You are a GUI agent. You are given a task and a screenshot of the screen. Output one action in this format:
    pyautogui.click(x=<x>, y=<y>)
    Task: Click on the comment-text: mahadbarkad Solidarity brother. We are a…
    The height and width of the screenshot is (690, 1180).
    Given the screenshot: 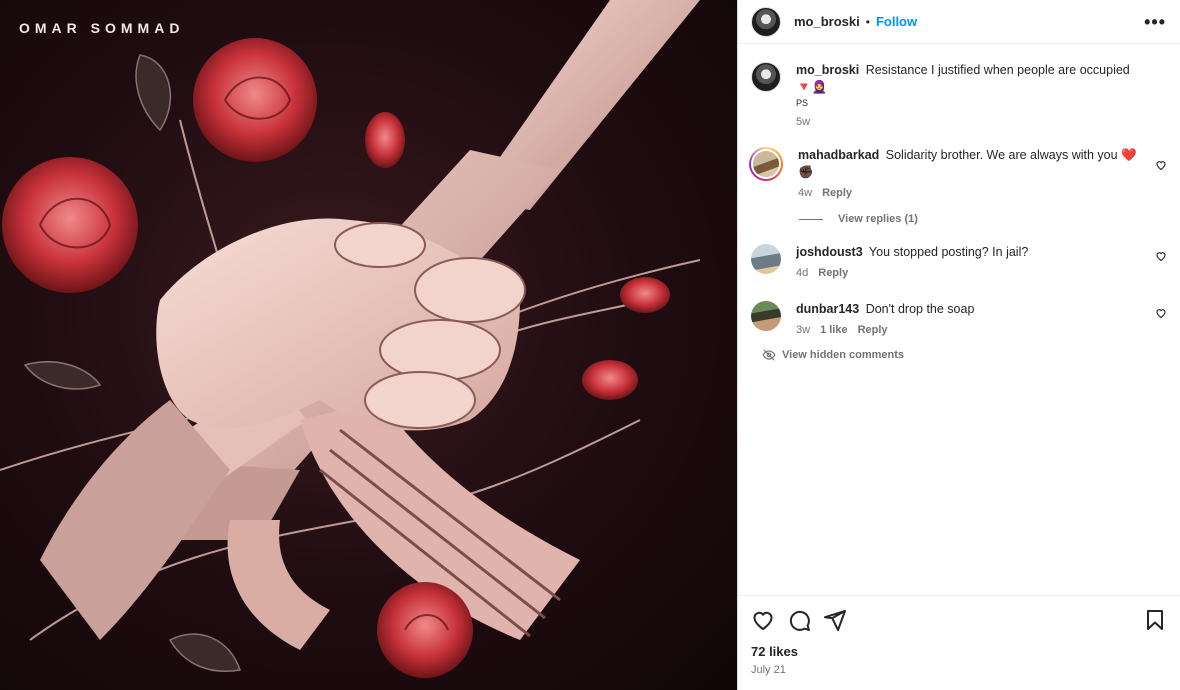 What is the action you would take?
    pyautogui.click(x=968, y=164)
    